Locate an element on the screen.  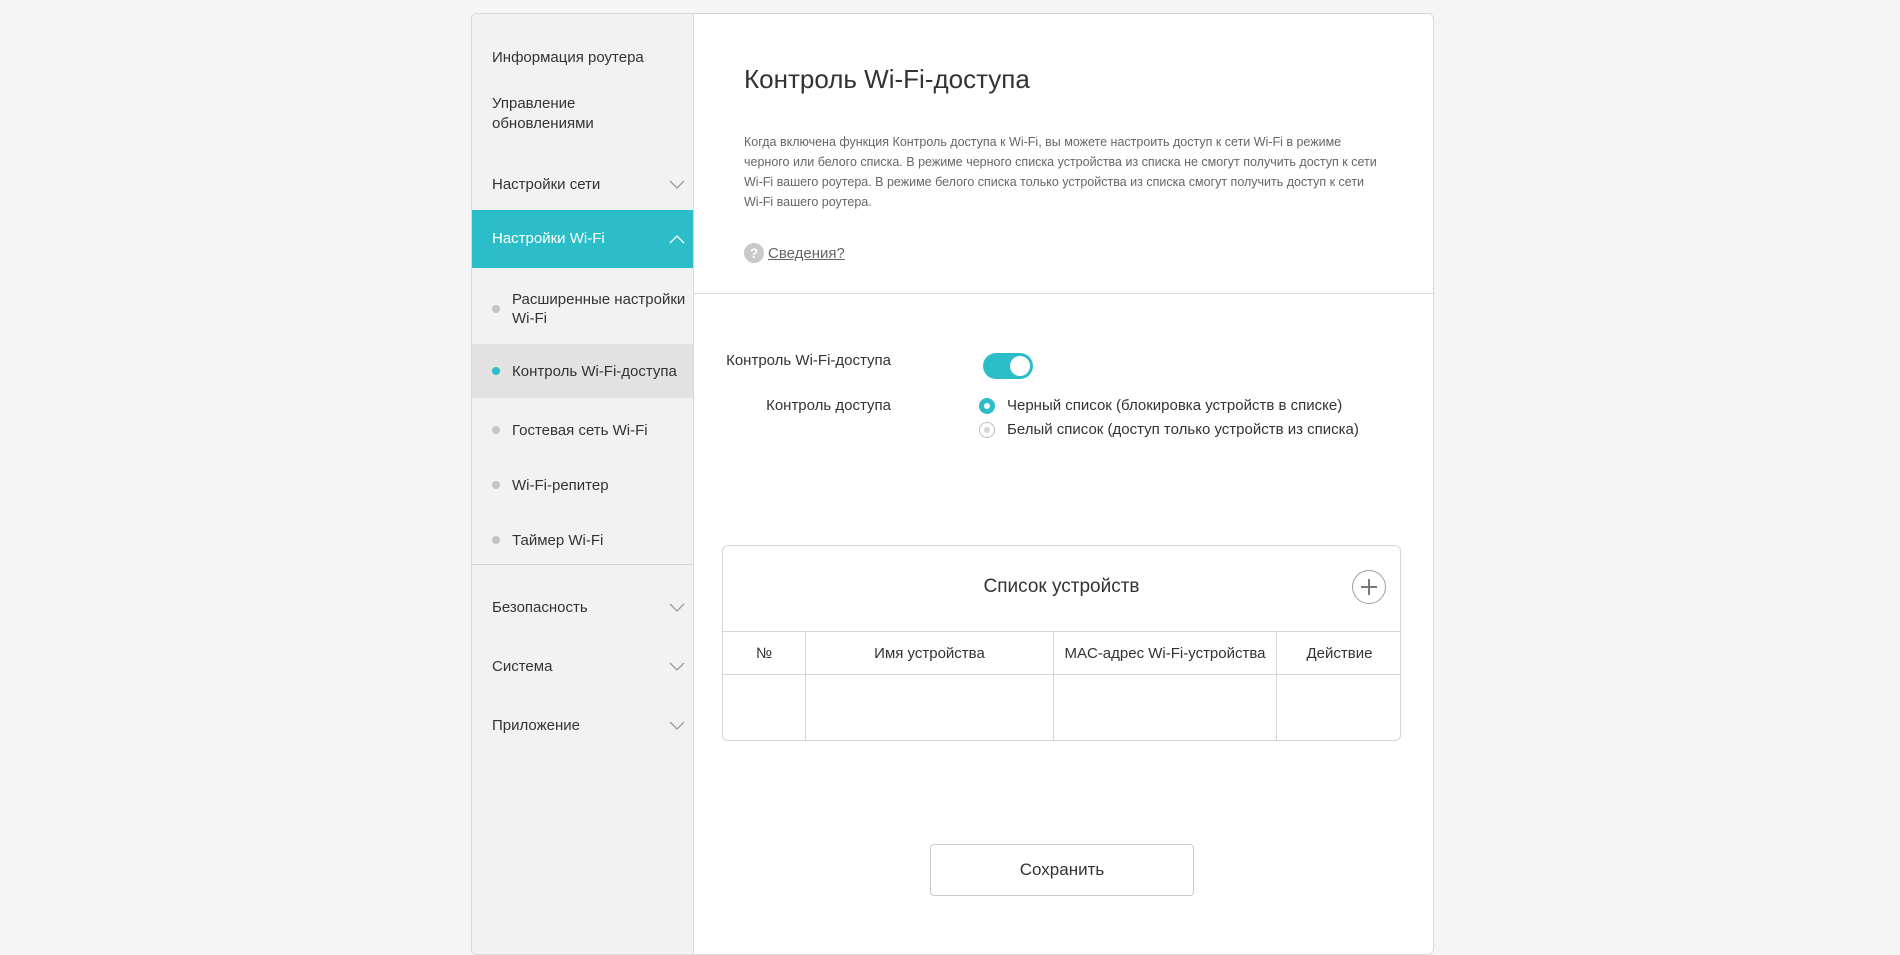
sidebar-item-update-management: Управление обновлениями is located at coordinates (582, 114).